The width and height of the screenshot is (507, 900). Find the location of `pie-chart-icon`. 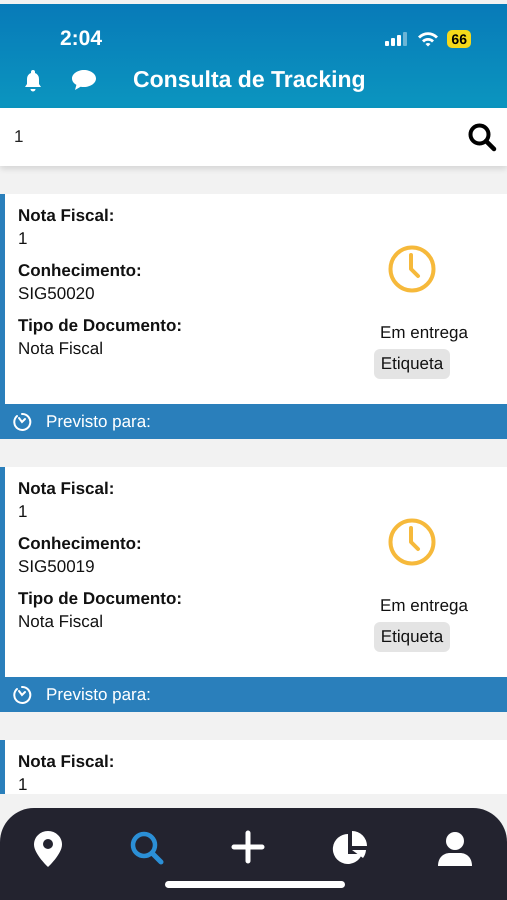

pie-chart-icon is located at coordinates (351, 848).